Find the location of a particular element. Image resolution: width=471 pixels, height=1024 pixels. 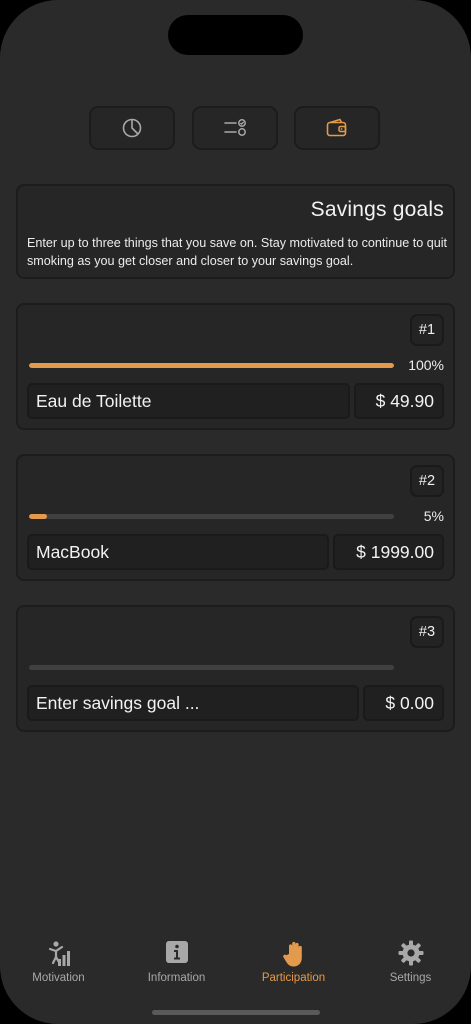

tab-motivation: Motivation is located at coordinates (58, 962).